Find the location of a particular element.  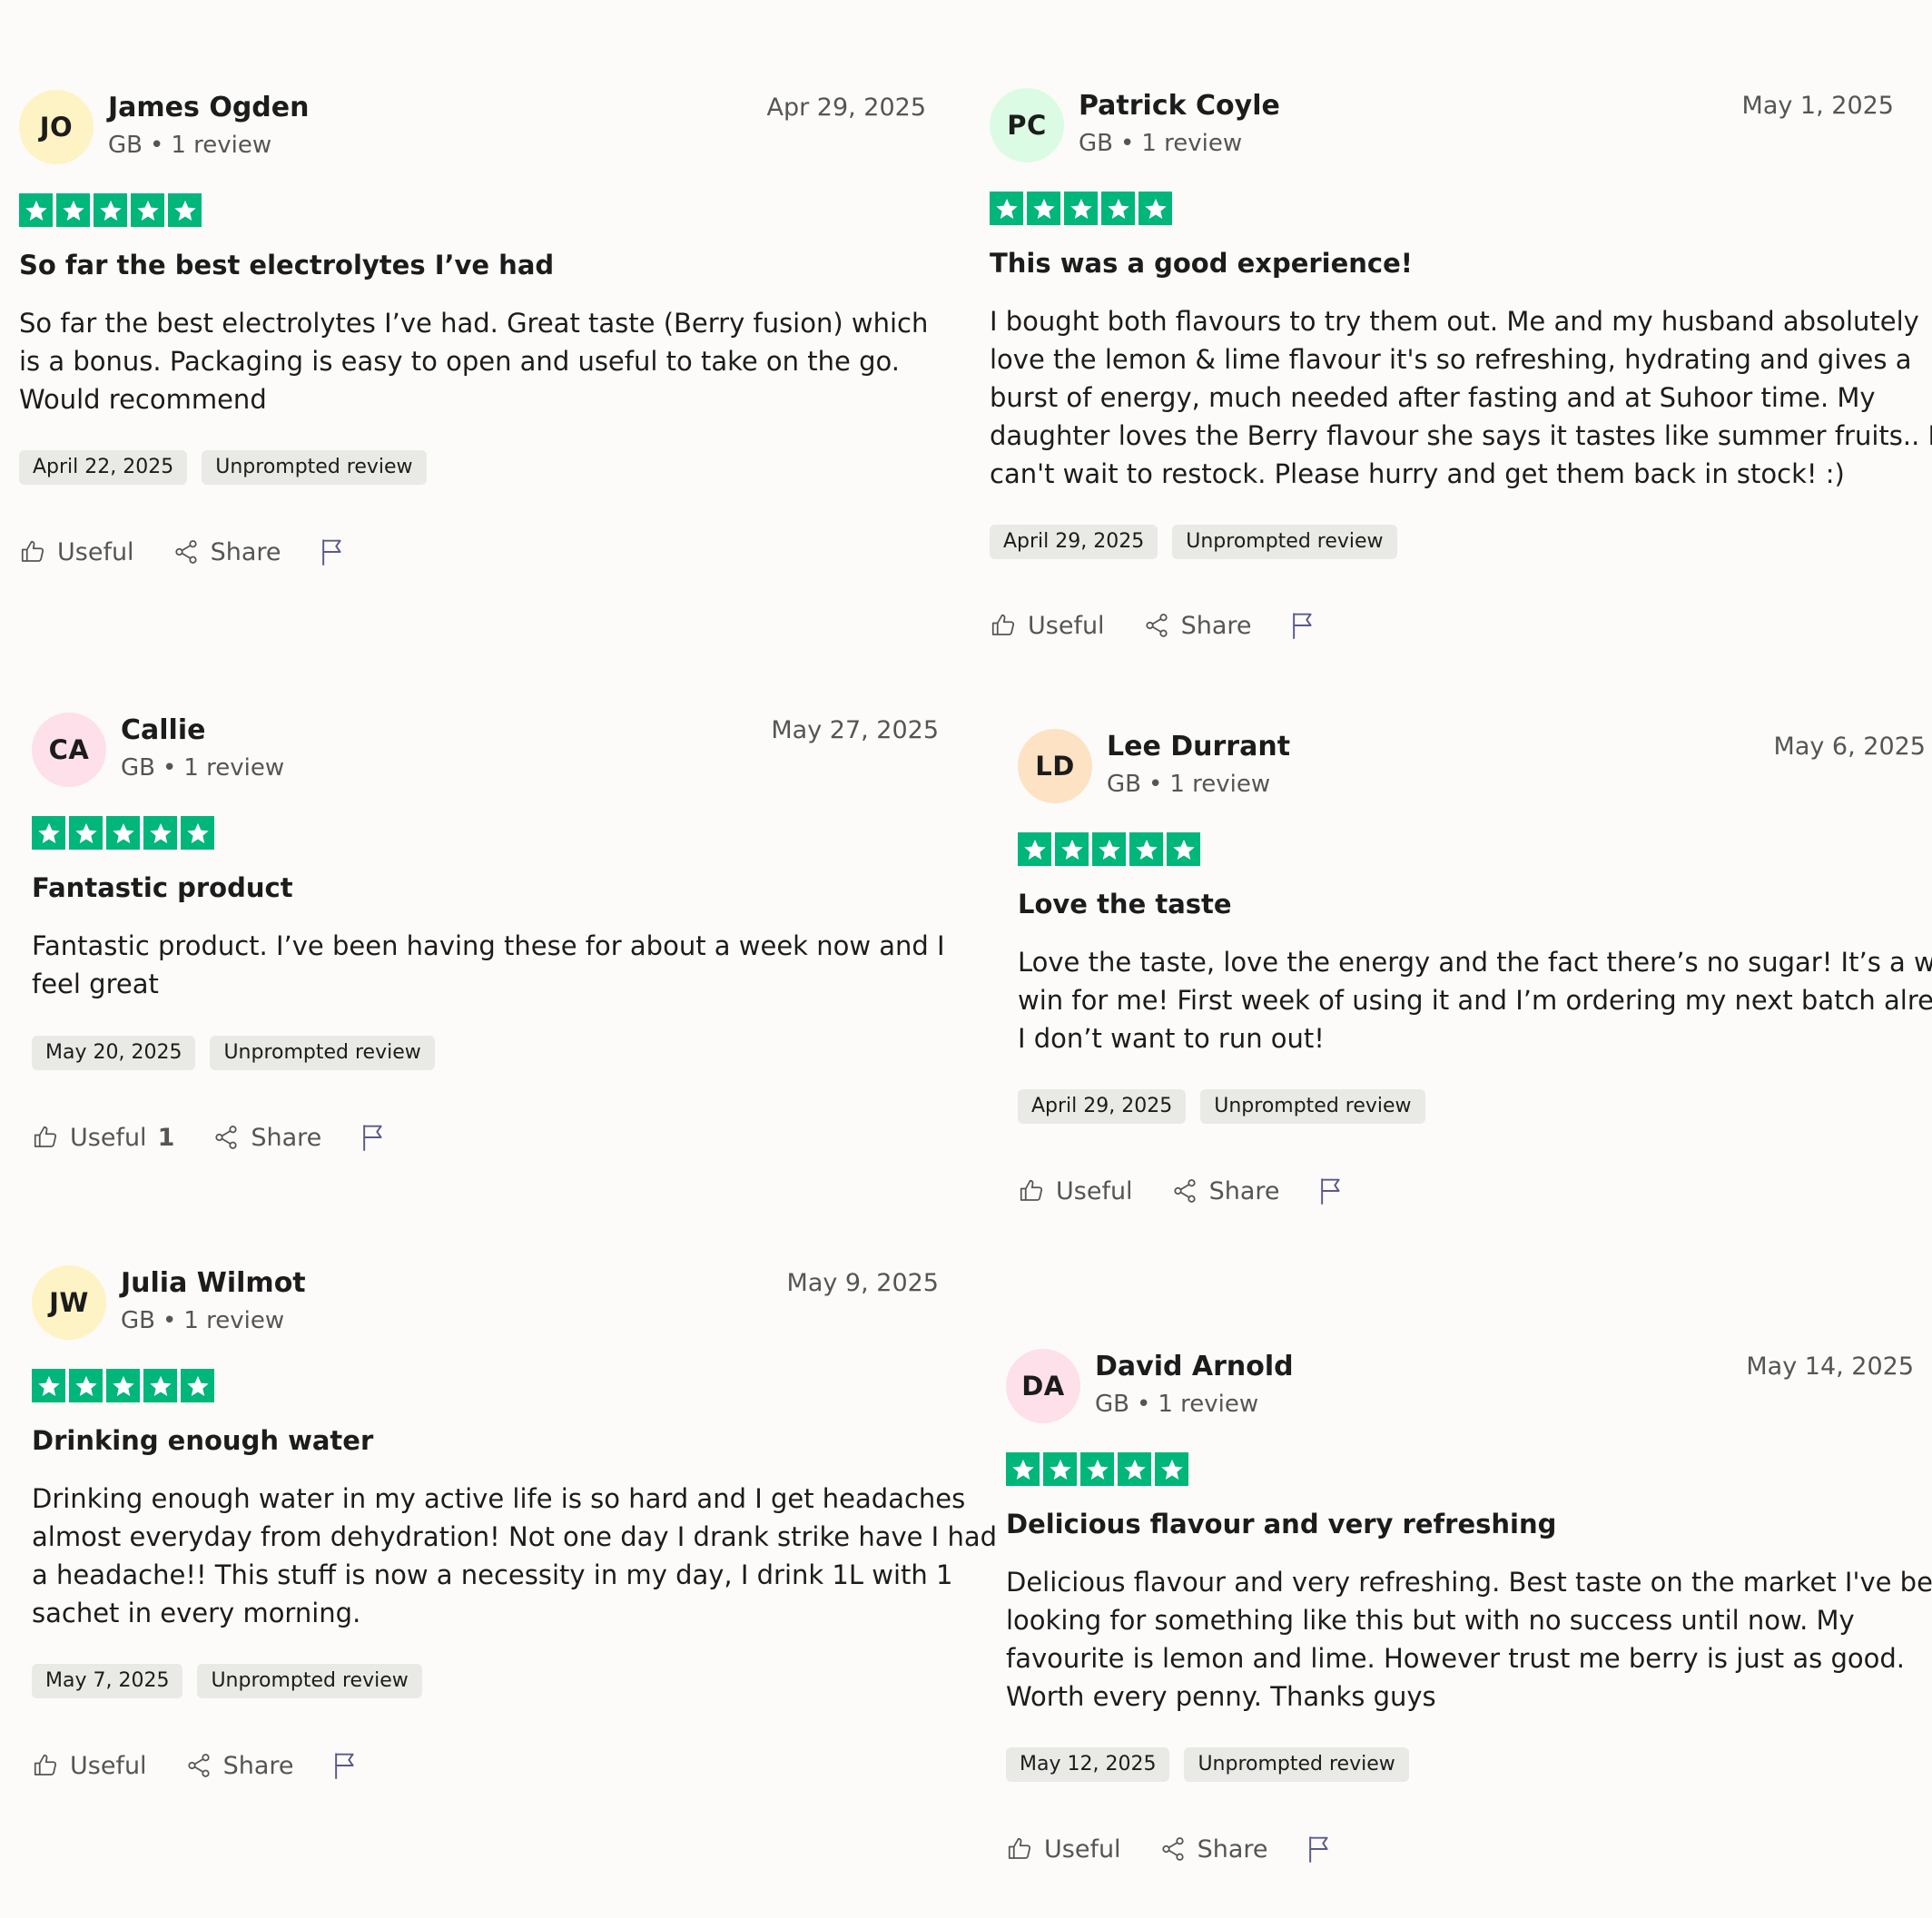

review-title: This was a good experience! is located at coordinates (1201, 263).